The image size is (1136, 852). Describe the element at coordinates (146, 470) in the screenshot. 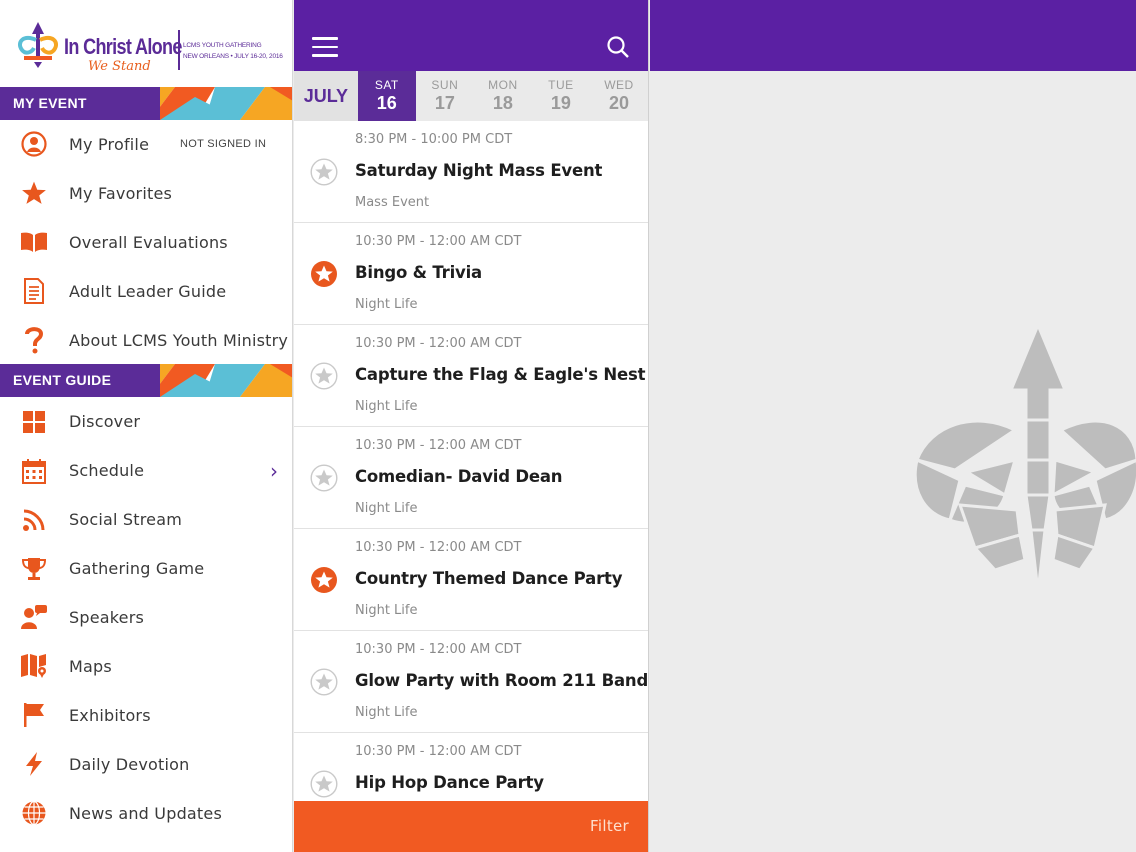

I see `sidebar-item-schedule: Schedule ›` at that location.